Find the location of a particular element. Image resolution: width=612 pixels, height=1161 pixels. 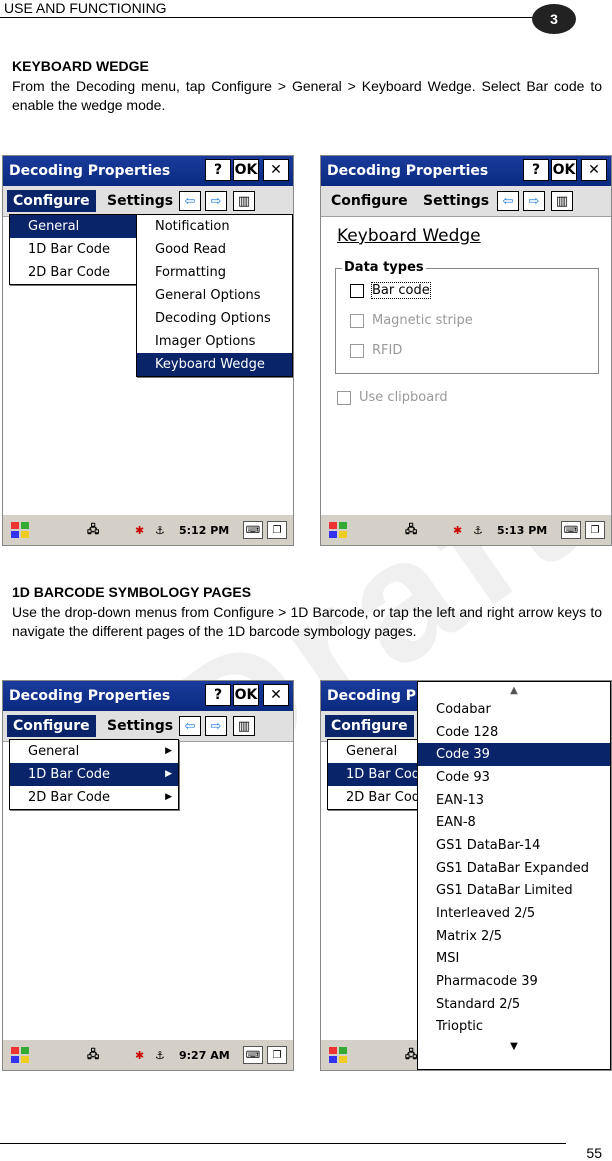

checkbox-bar-code: Bar code is located at coordinates (390, 290).